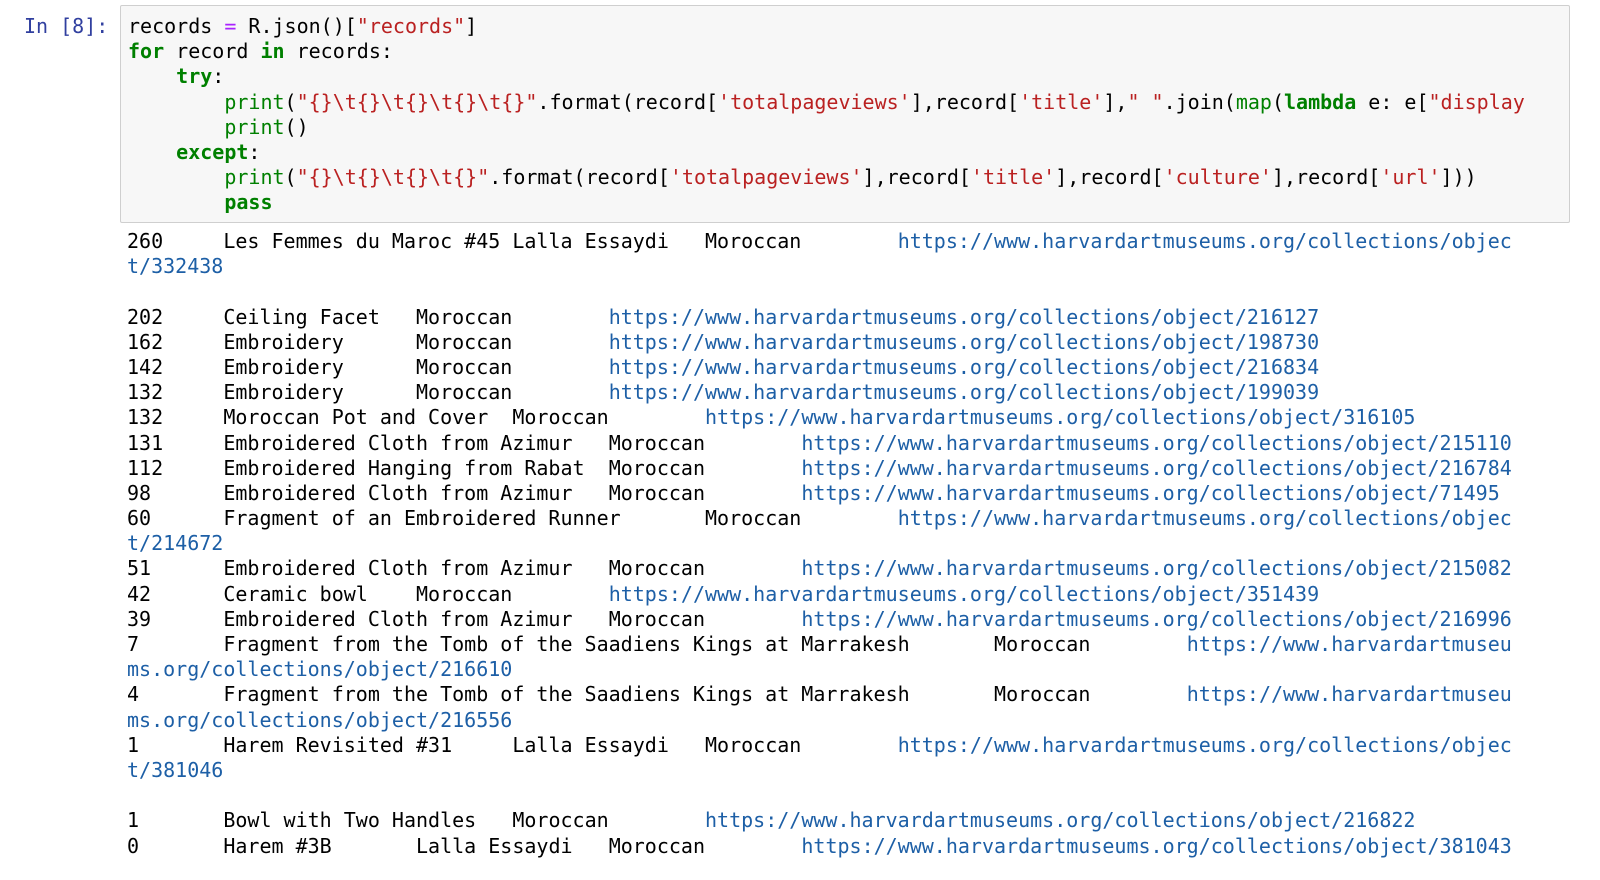 Image resolution: width=1600 pixels, height=880 pixels. I want to click on pageviews-value: 51, so click(139, 568).